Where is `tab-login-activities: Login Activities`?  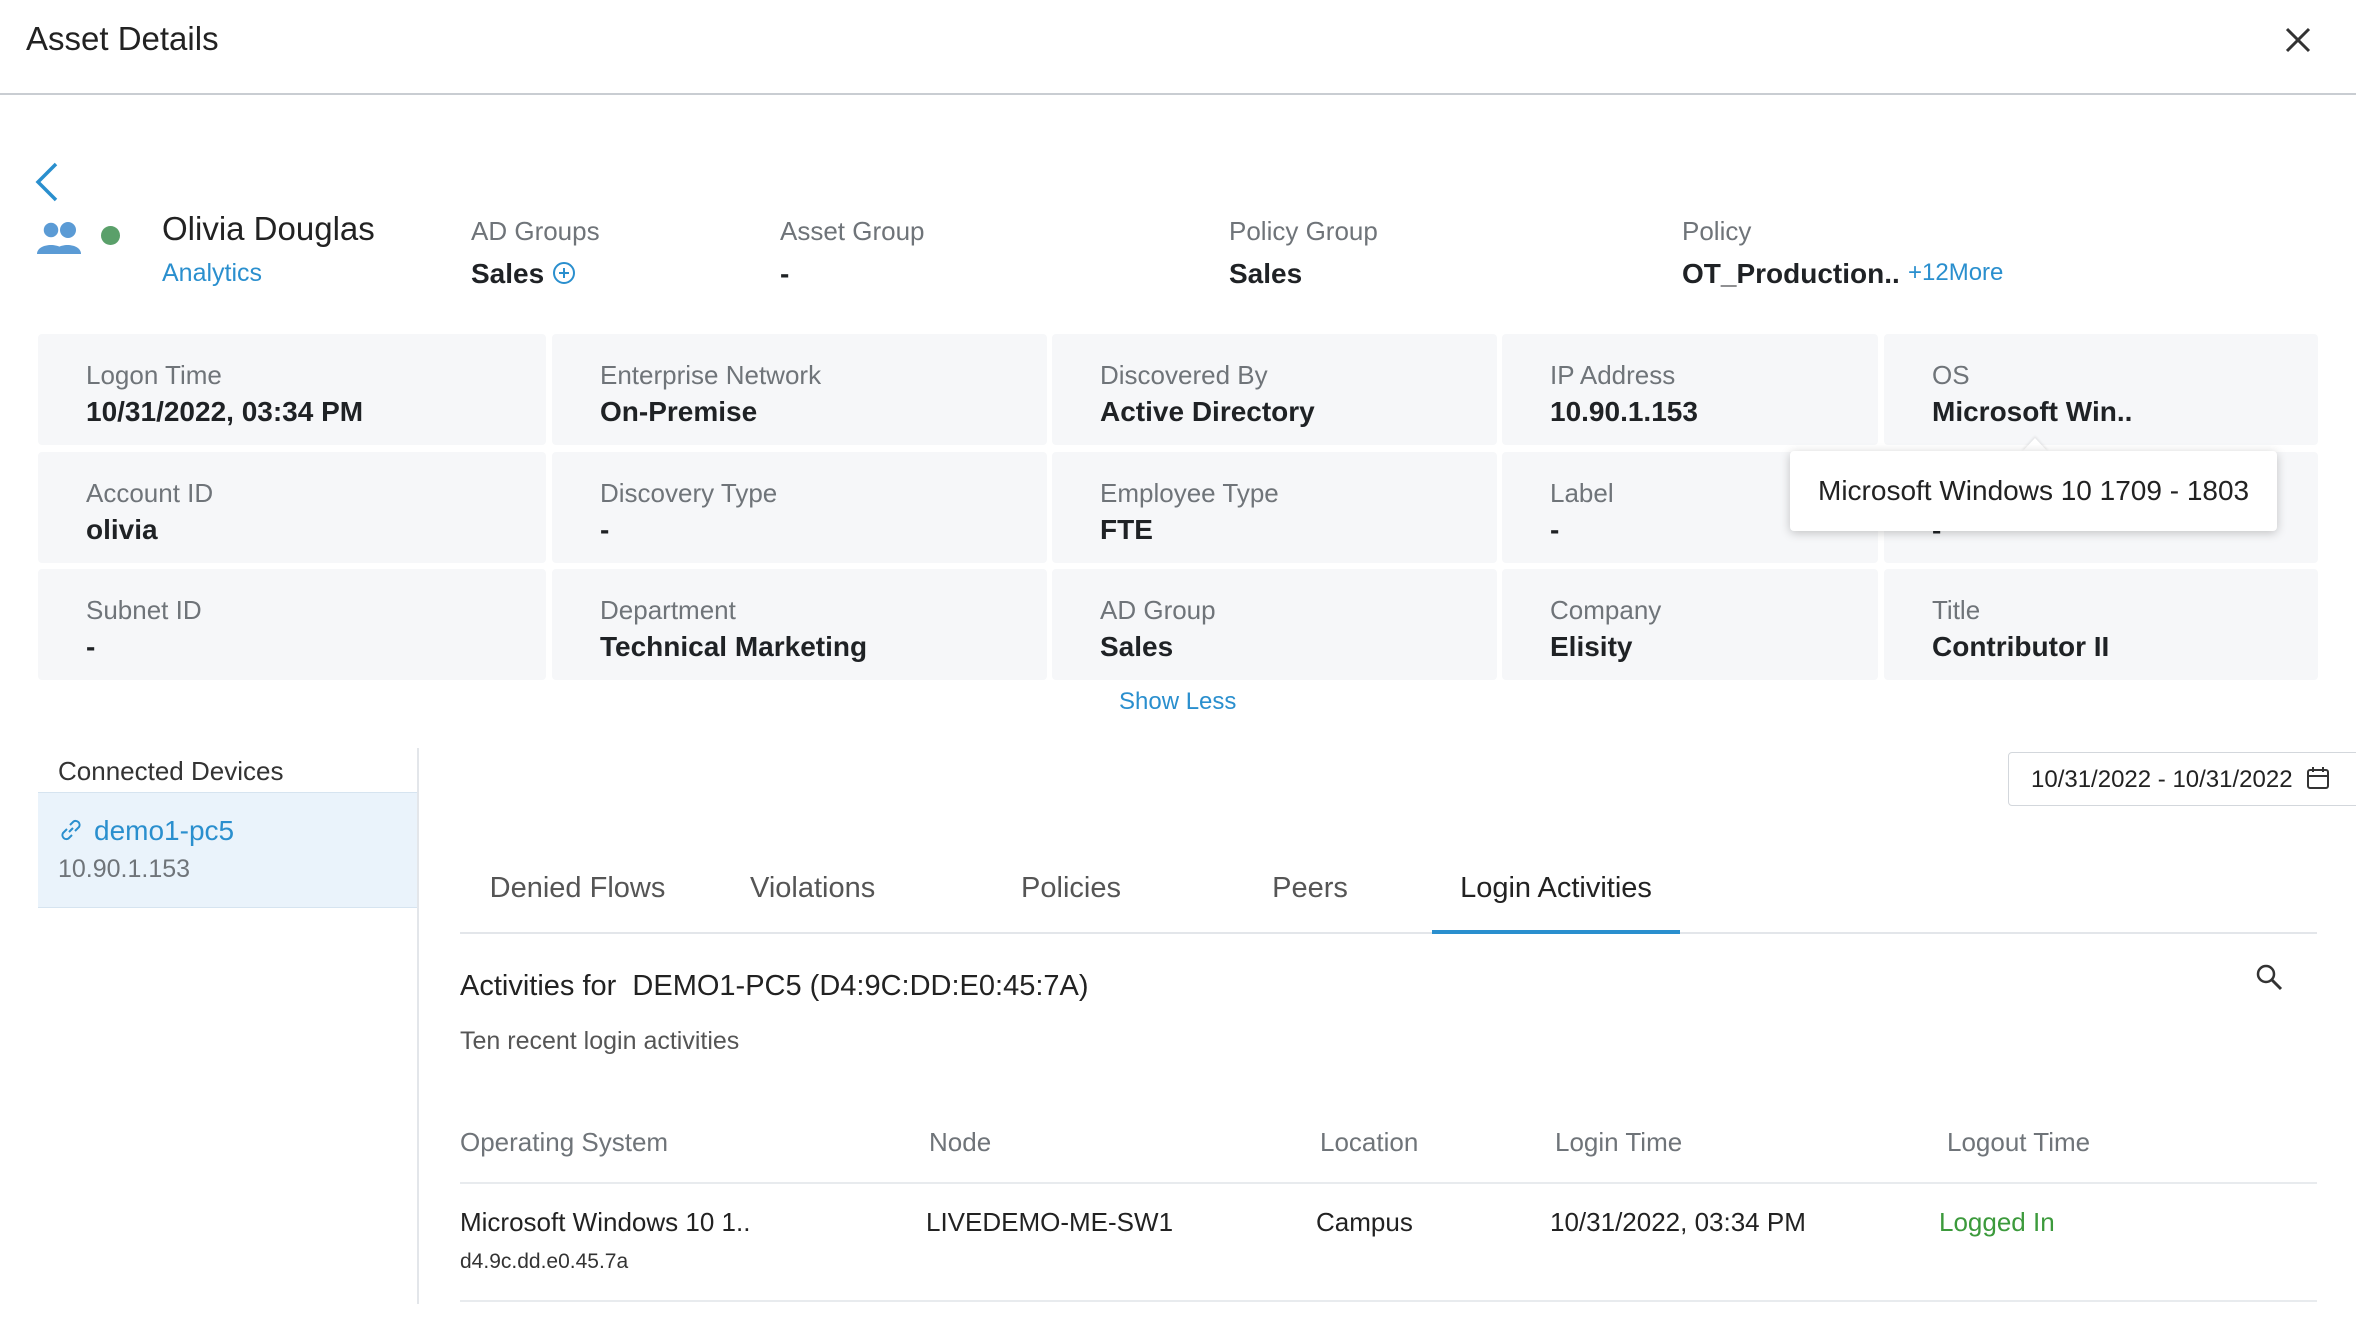 tab-login-activities: Login Activities is located at coordinates (1556, 897).